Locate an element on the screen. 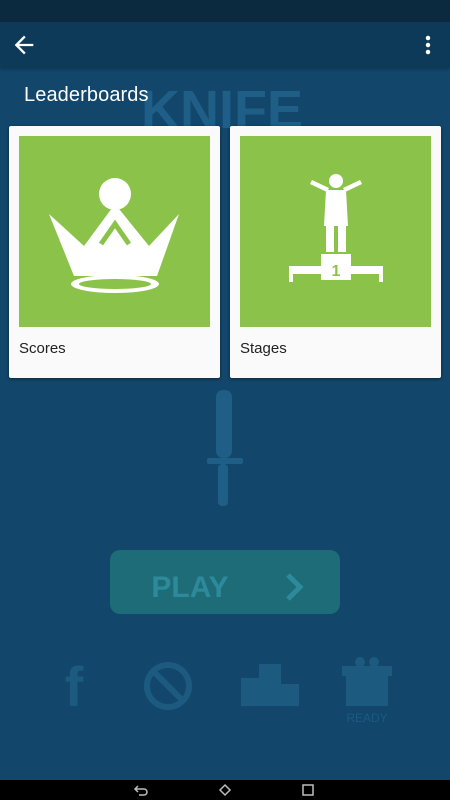 The width and height of the screenshot is (450, 800). more-vert-icon is located at coordinates (428, 45).